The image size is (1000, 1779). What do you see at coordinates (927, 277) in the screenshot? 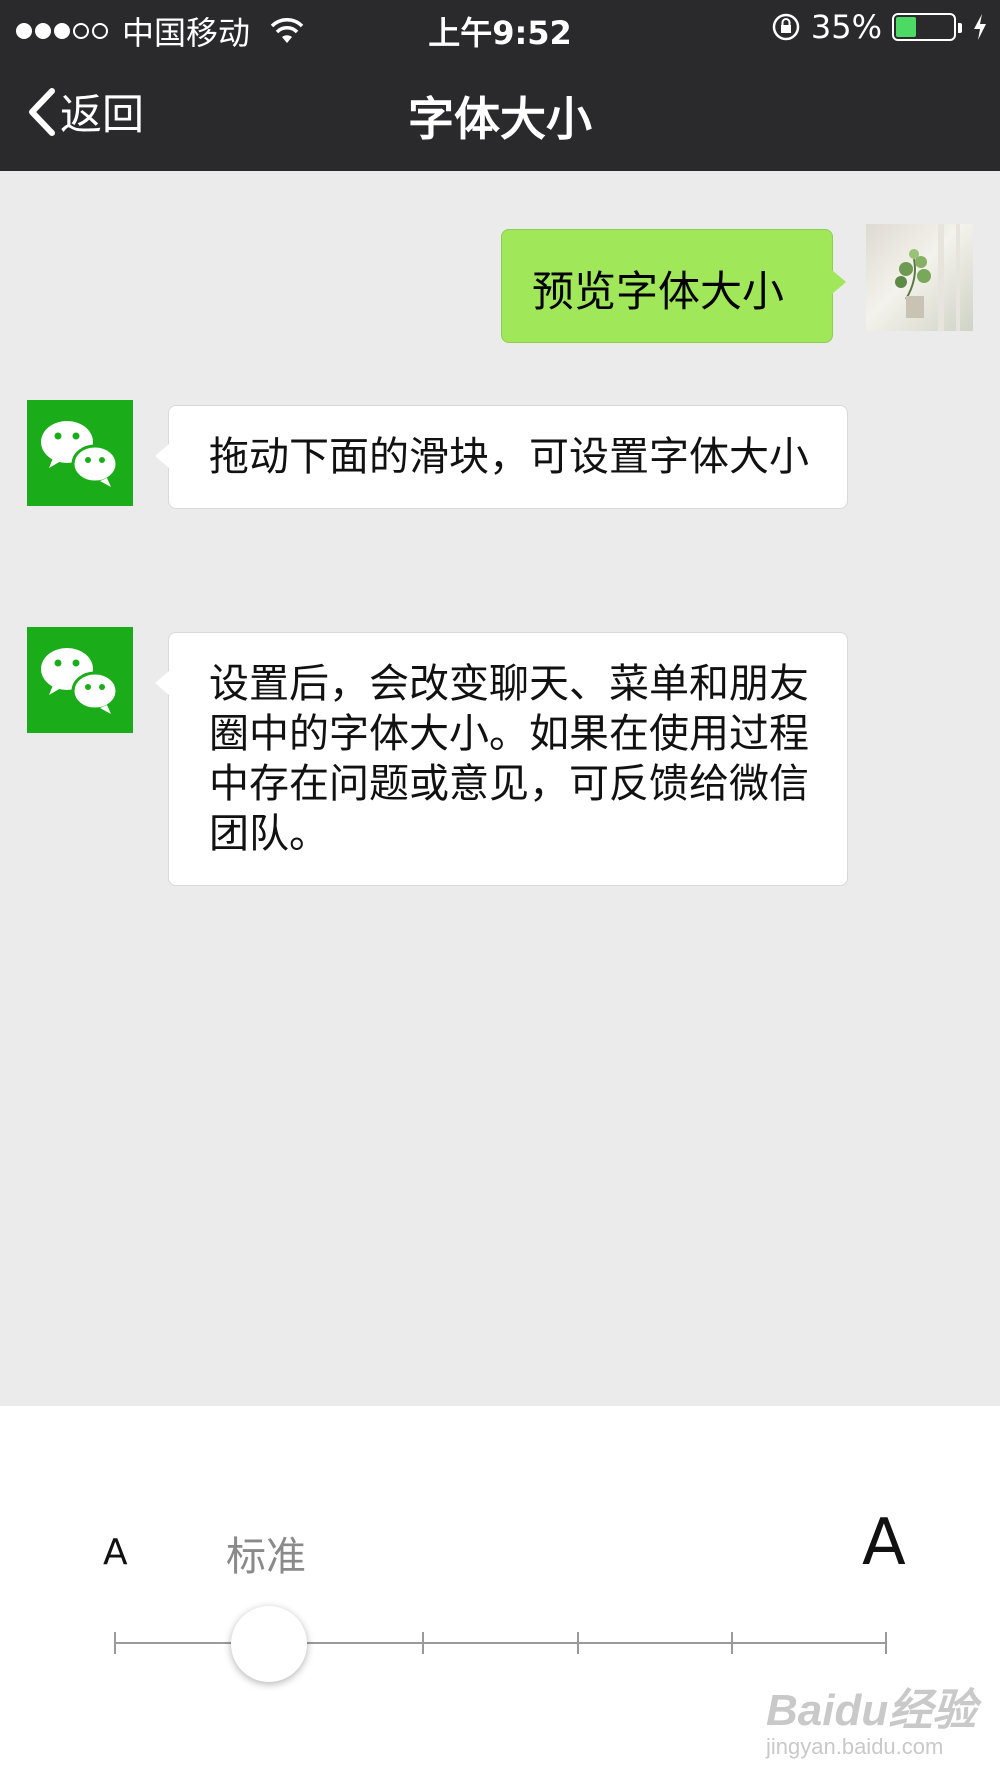
I see `plant-photo-icon` at bounding box center [927, 277].